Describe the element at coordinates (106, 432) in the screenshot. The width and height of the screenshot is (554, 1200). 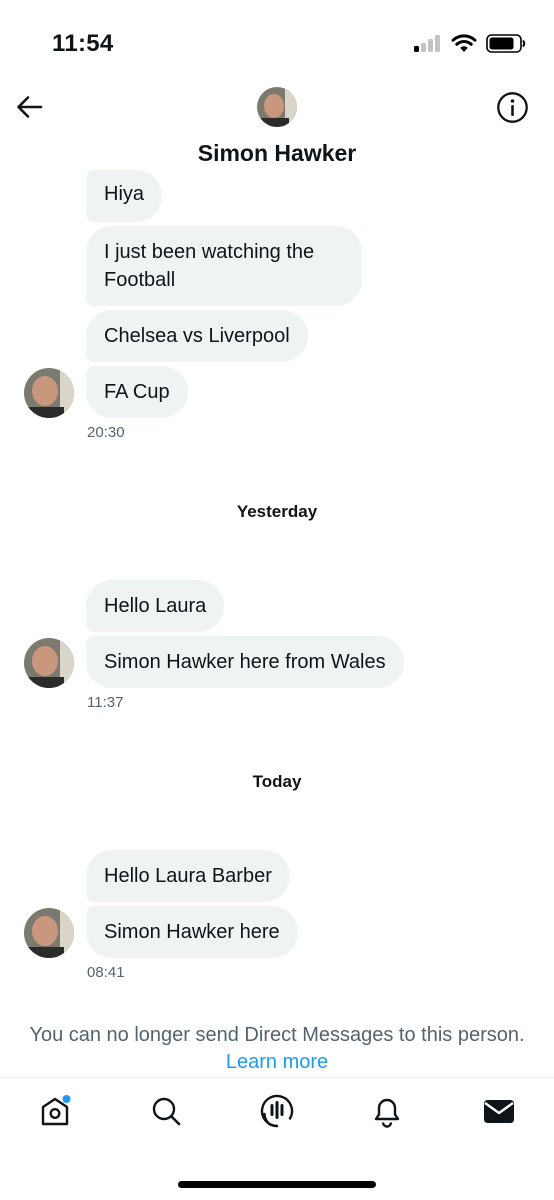
I see `message-timestamp: 20:30` at that location.